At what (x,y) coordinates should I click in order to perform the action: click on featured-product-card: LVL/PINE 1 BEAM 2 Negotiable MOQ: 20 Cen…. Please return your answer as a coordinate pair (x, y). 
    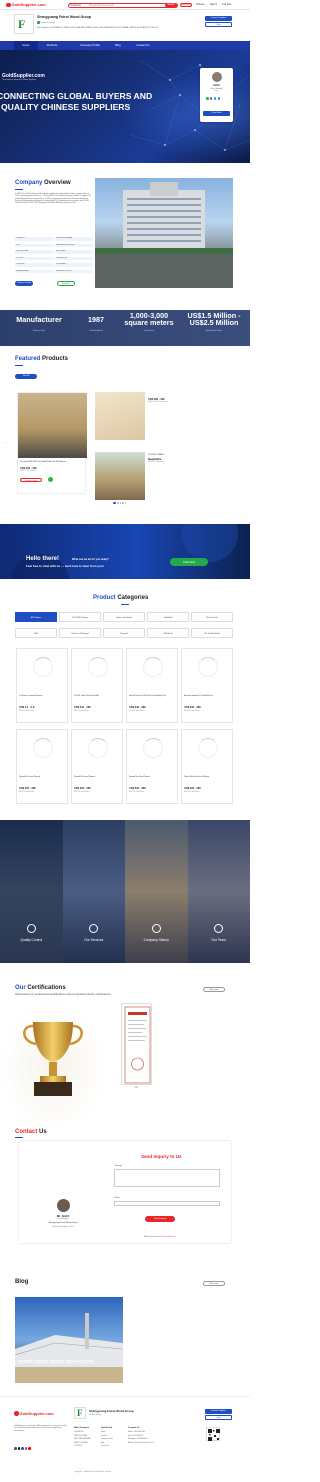
    Looking at the image, I should click on (163, 476).